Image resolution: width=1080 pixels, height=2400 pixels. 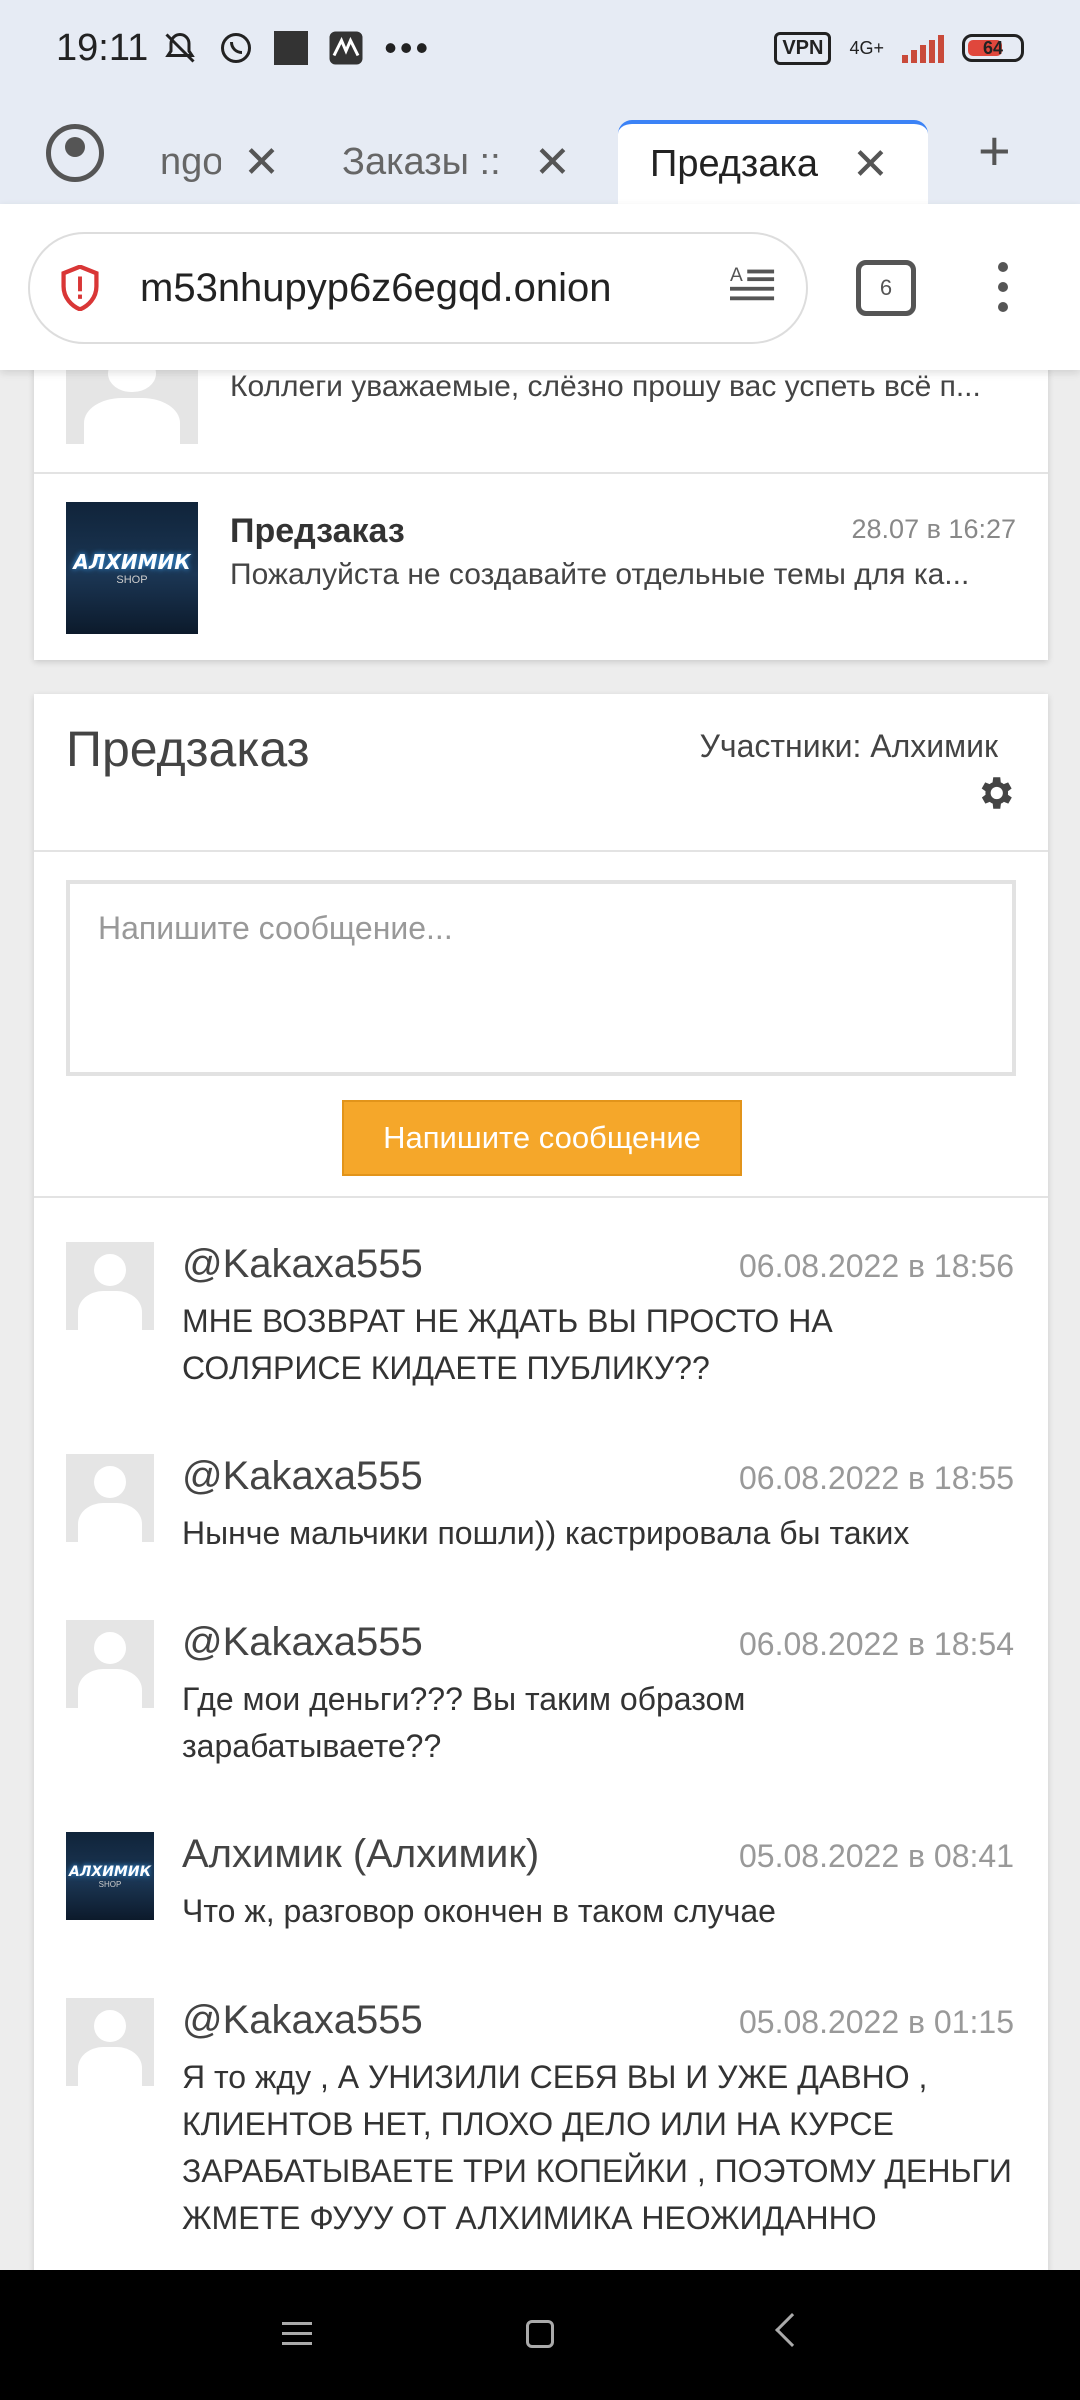 I want to click on app-notification-icon, so click(x=291, y=48).